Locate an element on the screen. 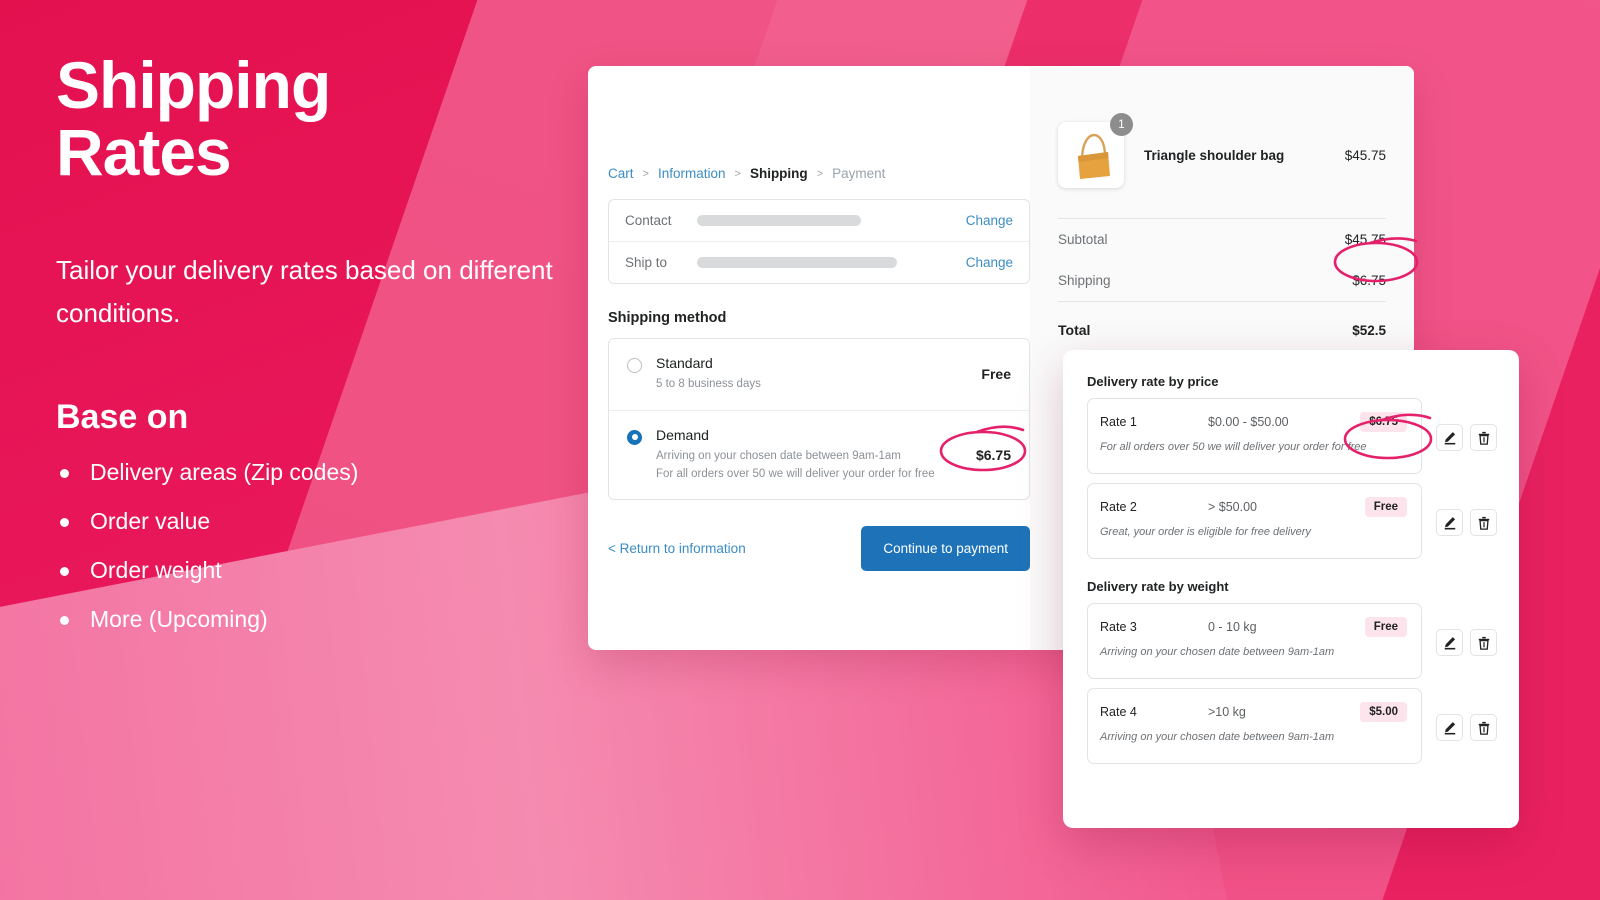 The height and width of the screenshot is (900, 1600). standard-price: Free is located at coordinates (996, 374).